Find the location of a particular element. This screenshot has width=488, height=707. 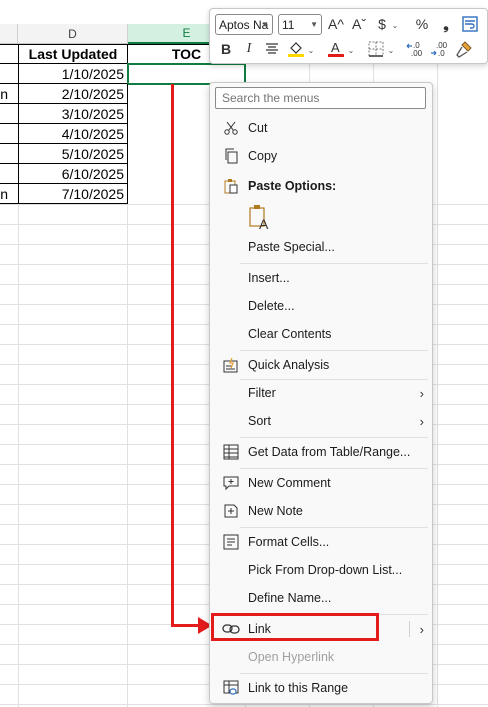

table-header-cell is located at coordinates (9, 54).